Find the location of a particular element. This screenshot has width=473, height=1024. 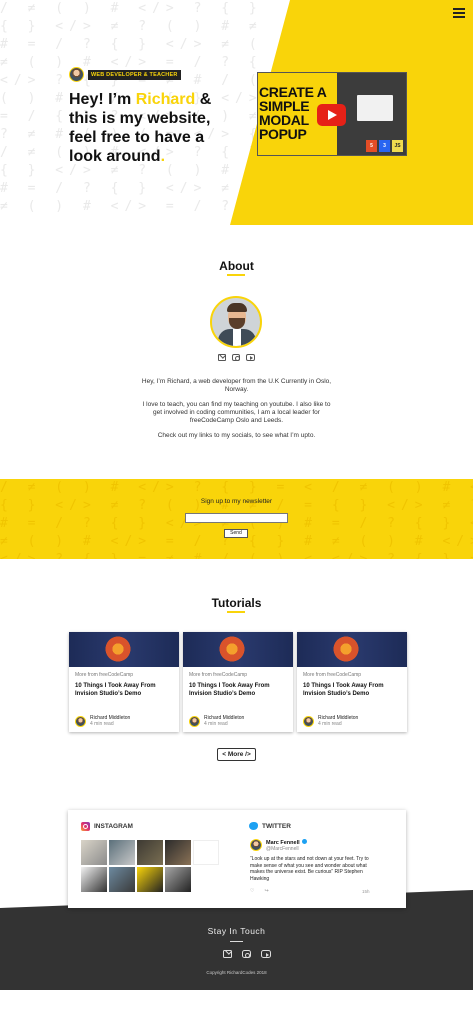

more-tutorials-button: < More /> is located at coordinates (236, 754).